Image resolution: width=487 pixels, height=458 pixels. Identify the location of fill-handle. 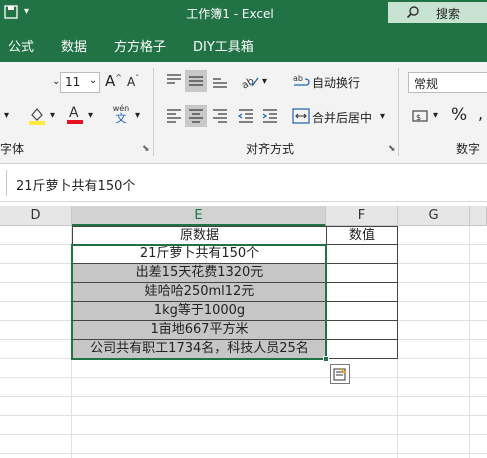
(326, 359).